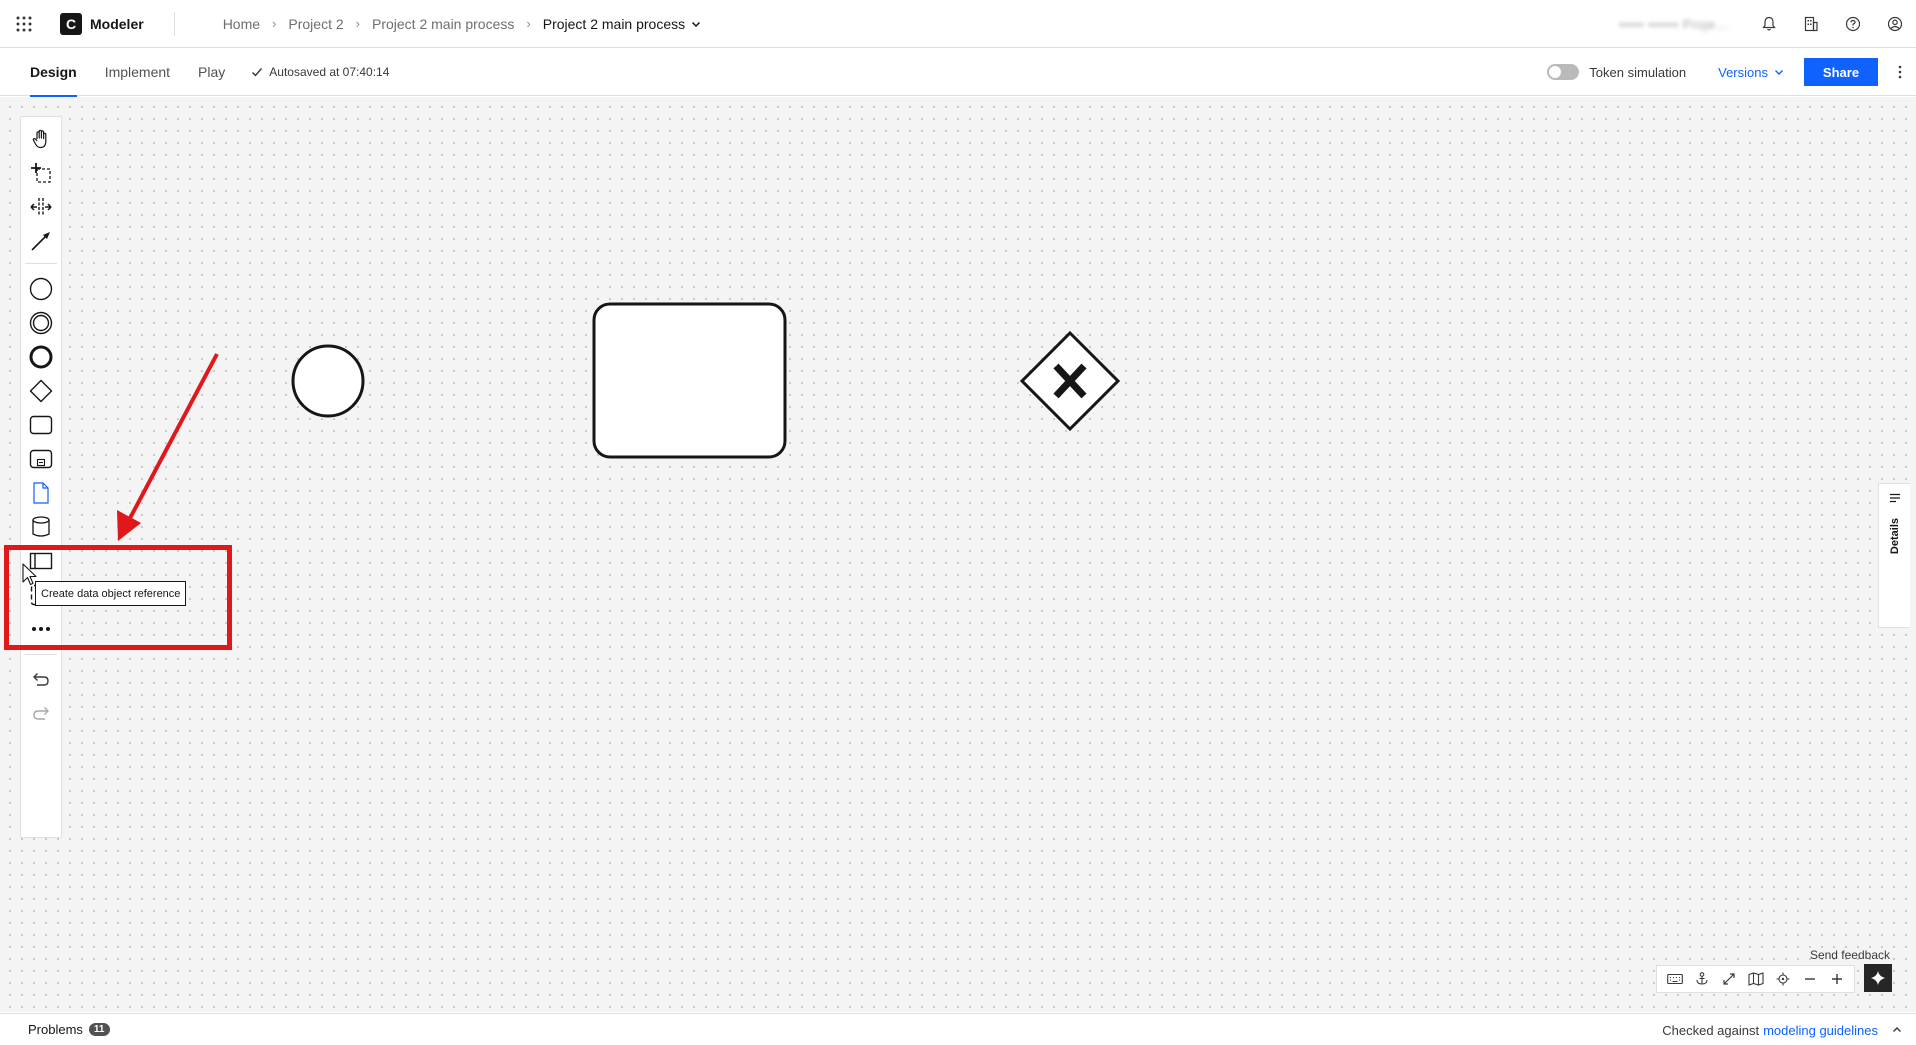  Describe the element at coordinates (99, 1029) in the screenshot. I see `problems-count-badge: 11` at that location.